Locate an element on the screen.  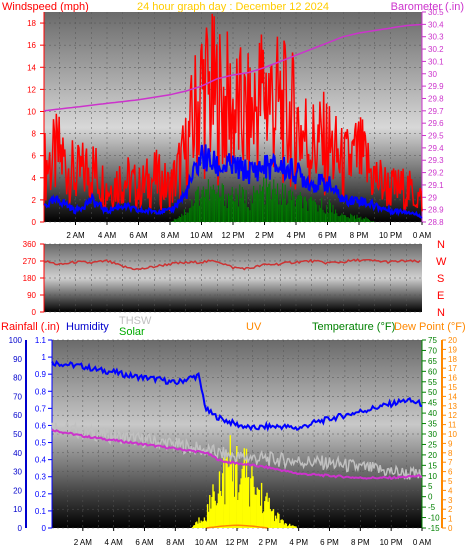
time-tick-label: 12 PM is located at coordinates (236, 542).